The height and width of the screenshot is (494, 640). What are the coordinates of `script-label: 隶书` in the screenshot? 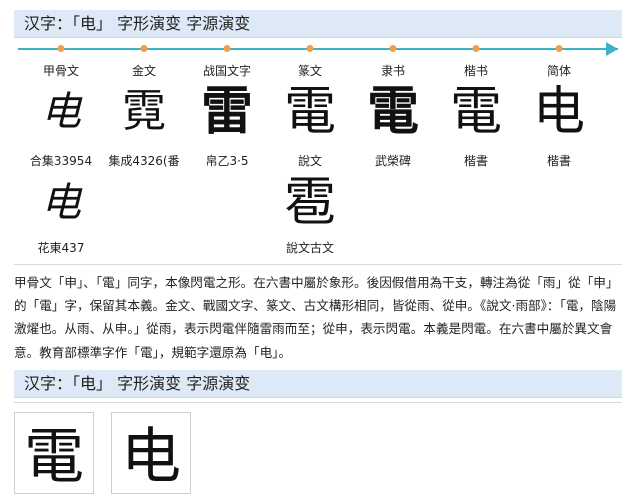 It's located at (393, 71).